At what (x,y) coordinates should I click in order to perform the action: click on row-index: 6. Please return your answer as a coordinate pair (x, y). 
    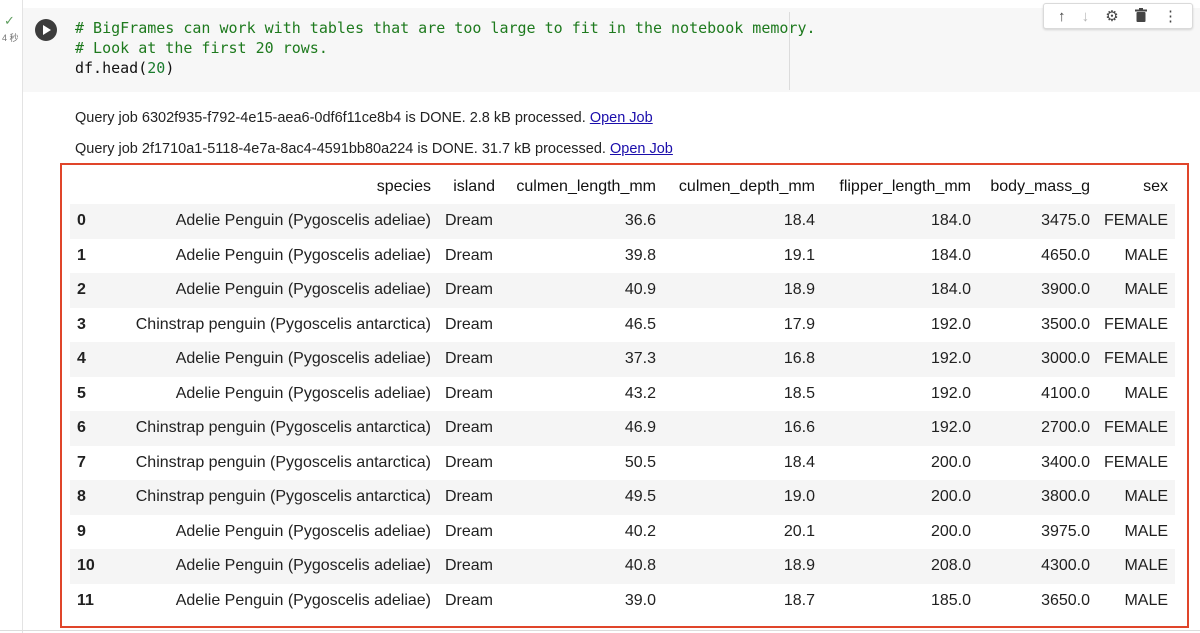
    Looking at the image, I should click on (81, 428).